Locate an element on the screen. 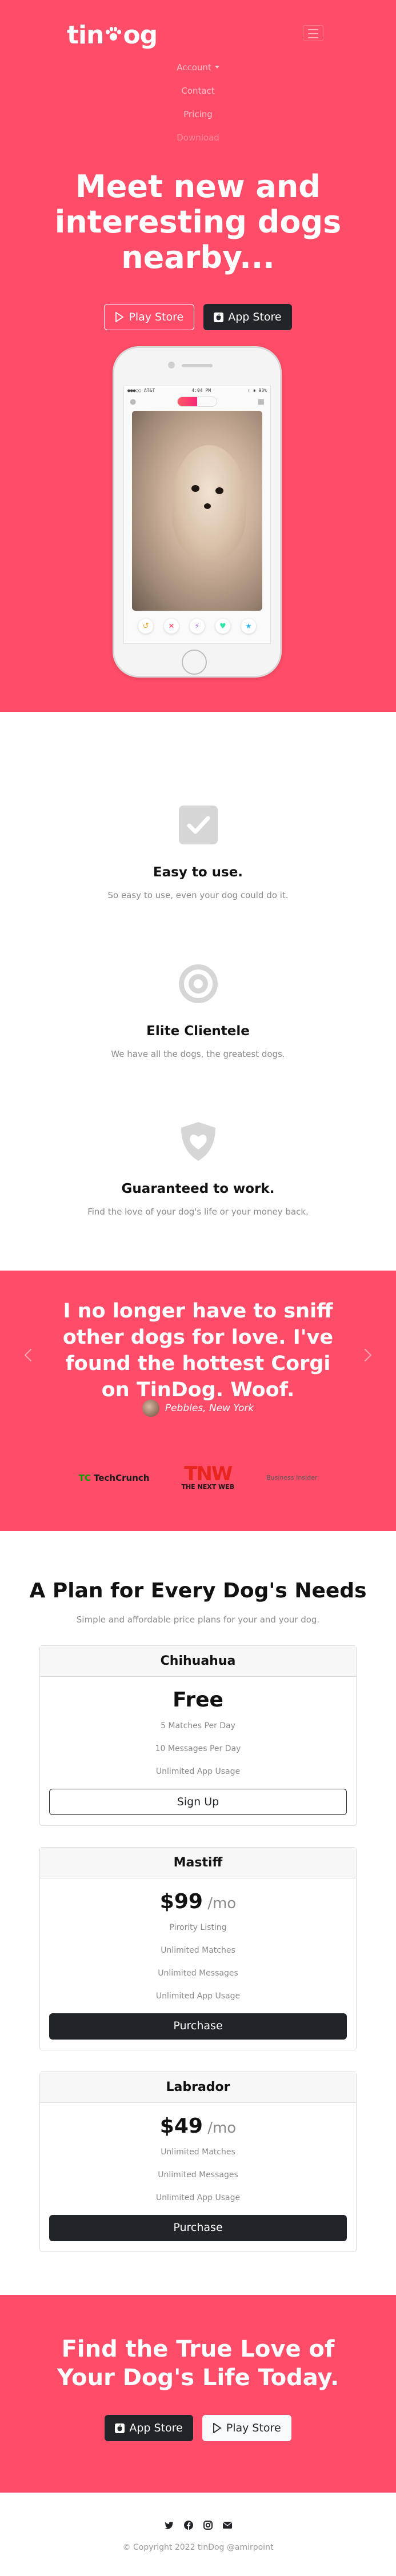 This screenshot has width=396, height=2576. social-links is located at coordinates (198, 2525).